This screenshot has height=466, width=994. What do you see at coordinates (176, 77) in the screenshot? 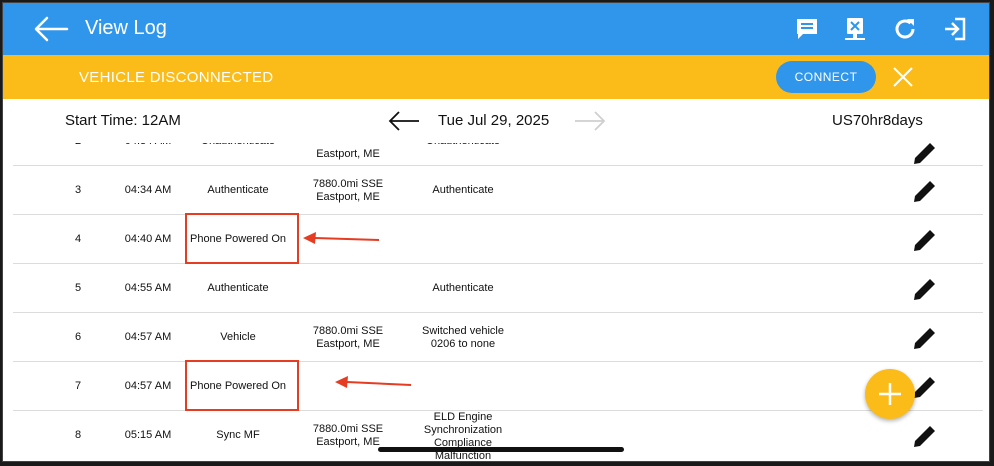
I see `banner-text: VEHICLE DISCONNECTED` at bounding box center [176, 77].